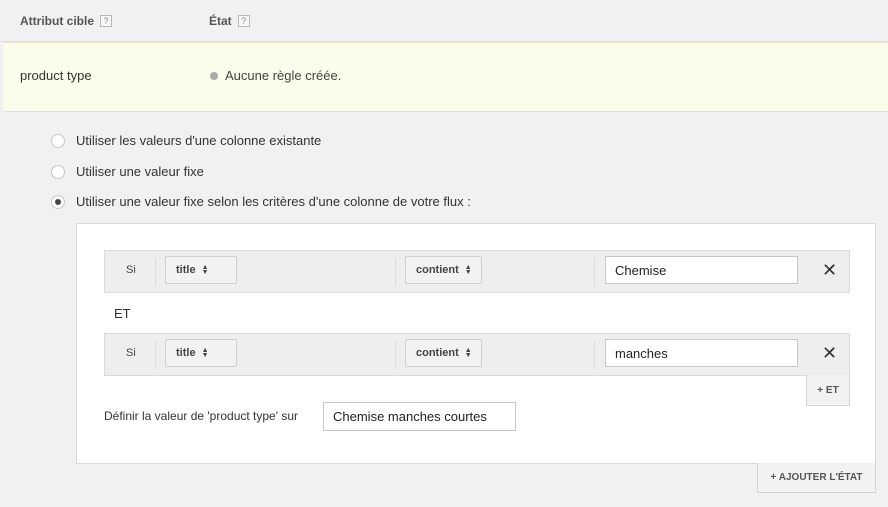 The width and height of the screenshot is (888, 507). Describe the element at coordinates (445, 77) in the screenshot. I see `attribute-row: product type Aucune règle créée.` at that location.